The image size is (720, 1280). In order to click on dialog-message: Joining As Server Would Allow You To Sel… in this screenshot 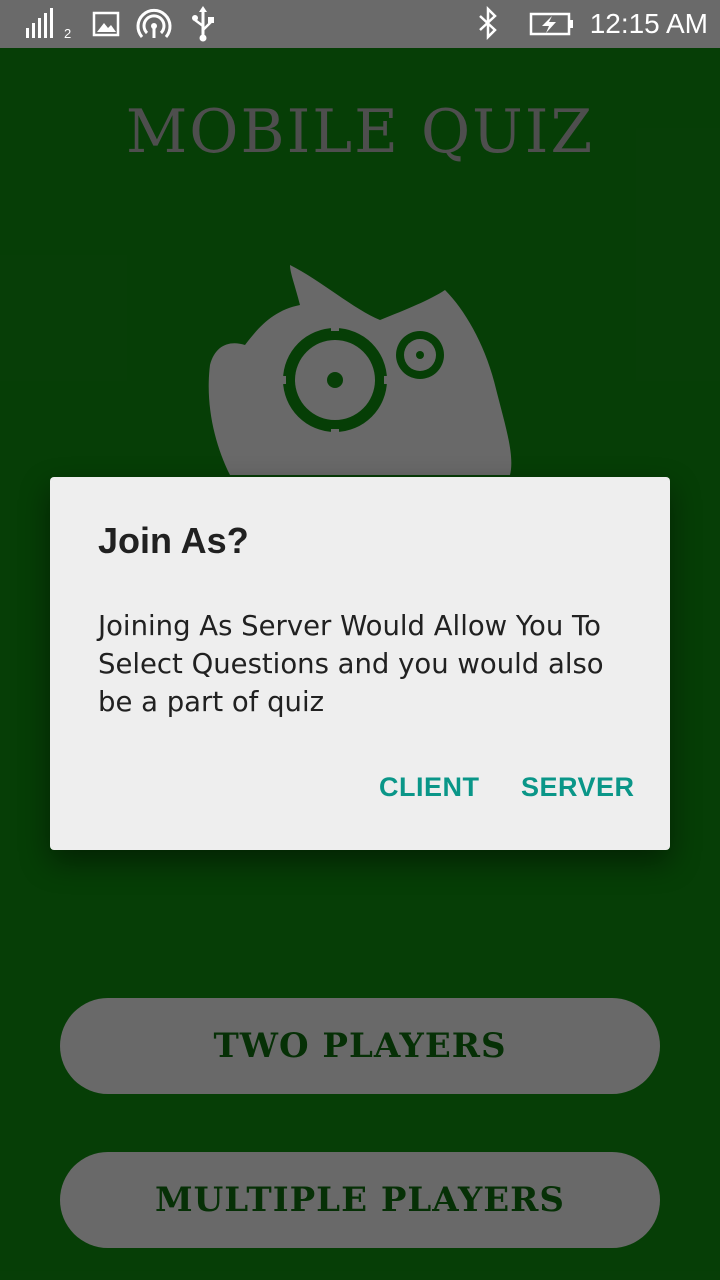, I will do `click(351, 664)`.